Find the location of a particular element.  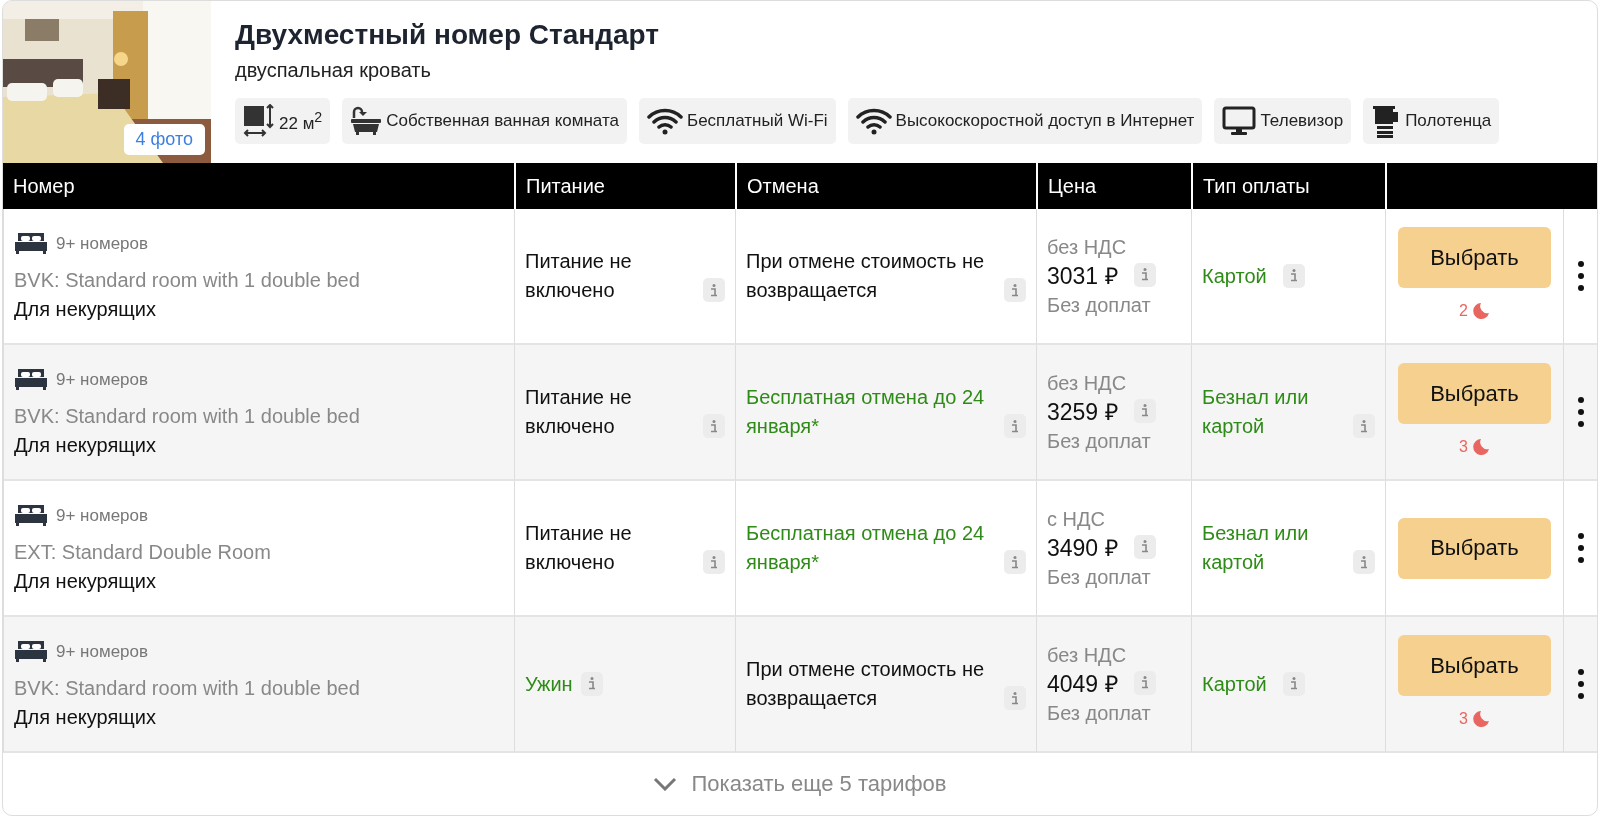

column-header: Тип оплаты is located at coordinates (1288, 186).